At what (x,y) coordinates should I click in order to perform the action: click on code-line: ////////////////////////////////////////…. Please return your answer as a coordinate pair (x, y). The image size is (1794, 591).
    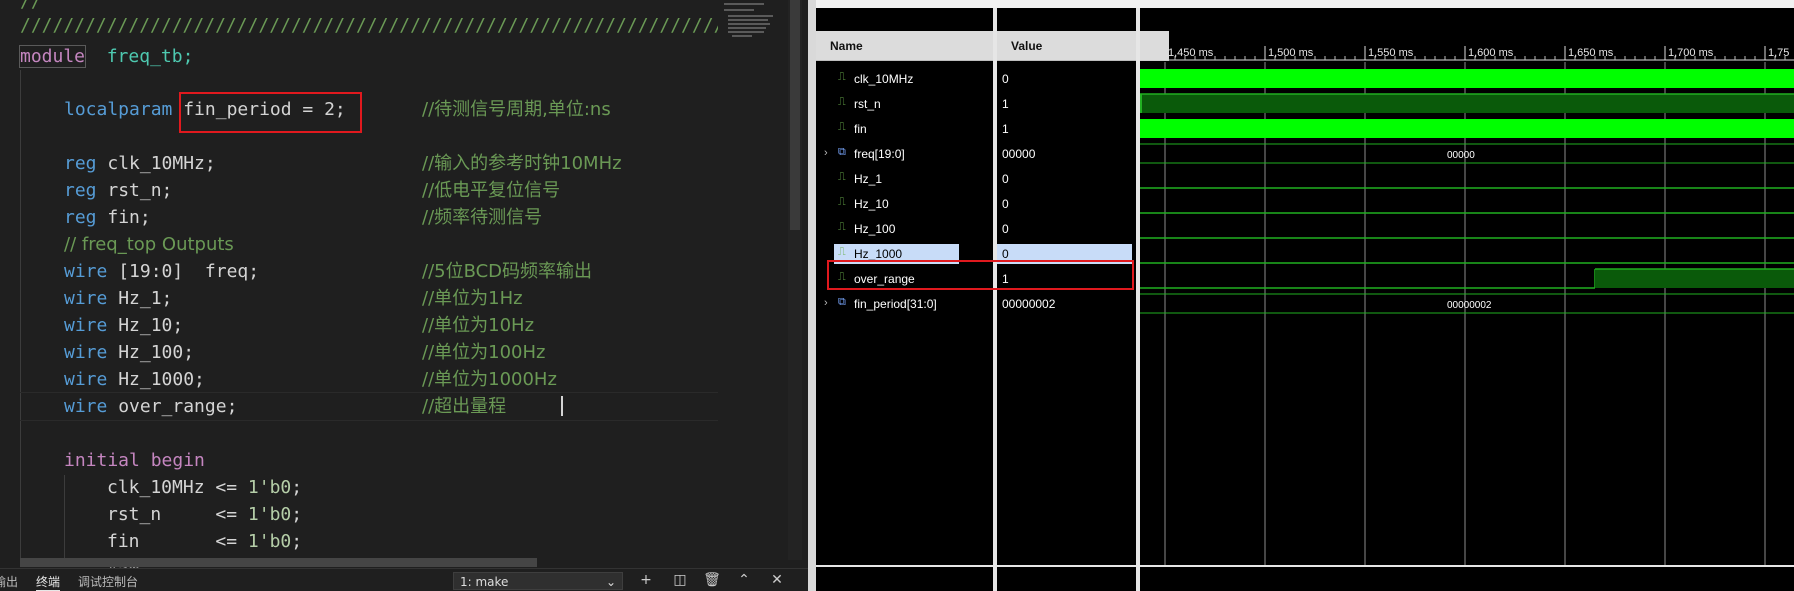
    Looking at the image, I should click on (388, 25).